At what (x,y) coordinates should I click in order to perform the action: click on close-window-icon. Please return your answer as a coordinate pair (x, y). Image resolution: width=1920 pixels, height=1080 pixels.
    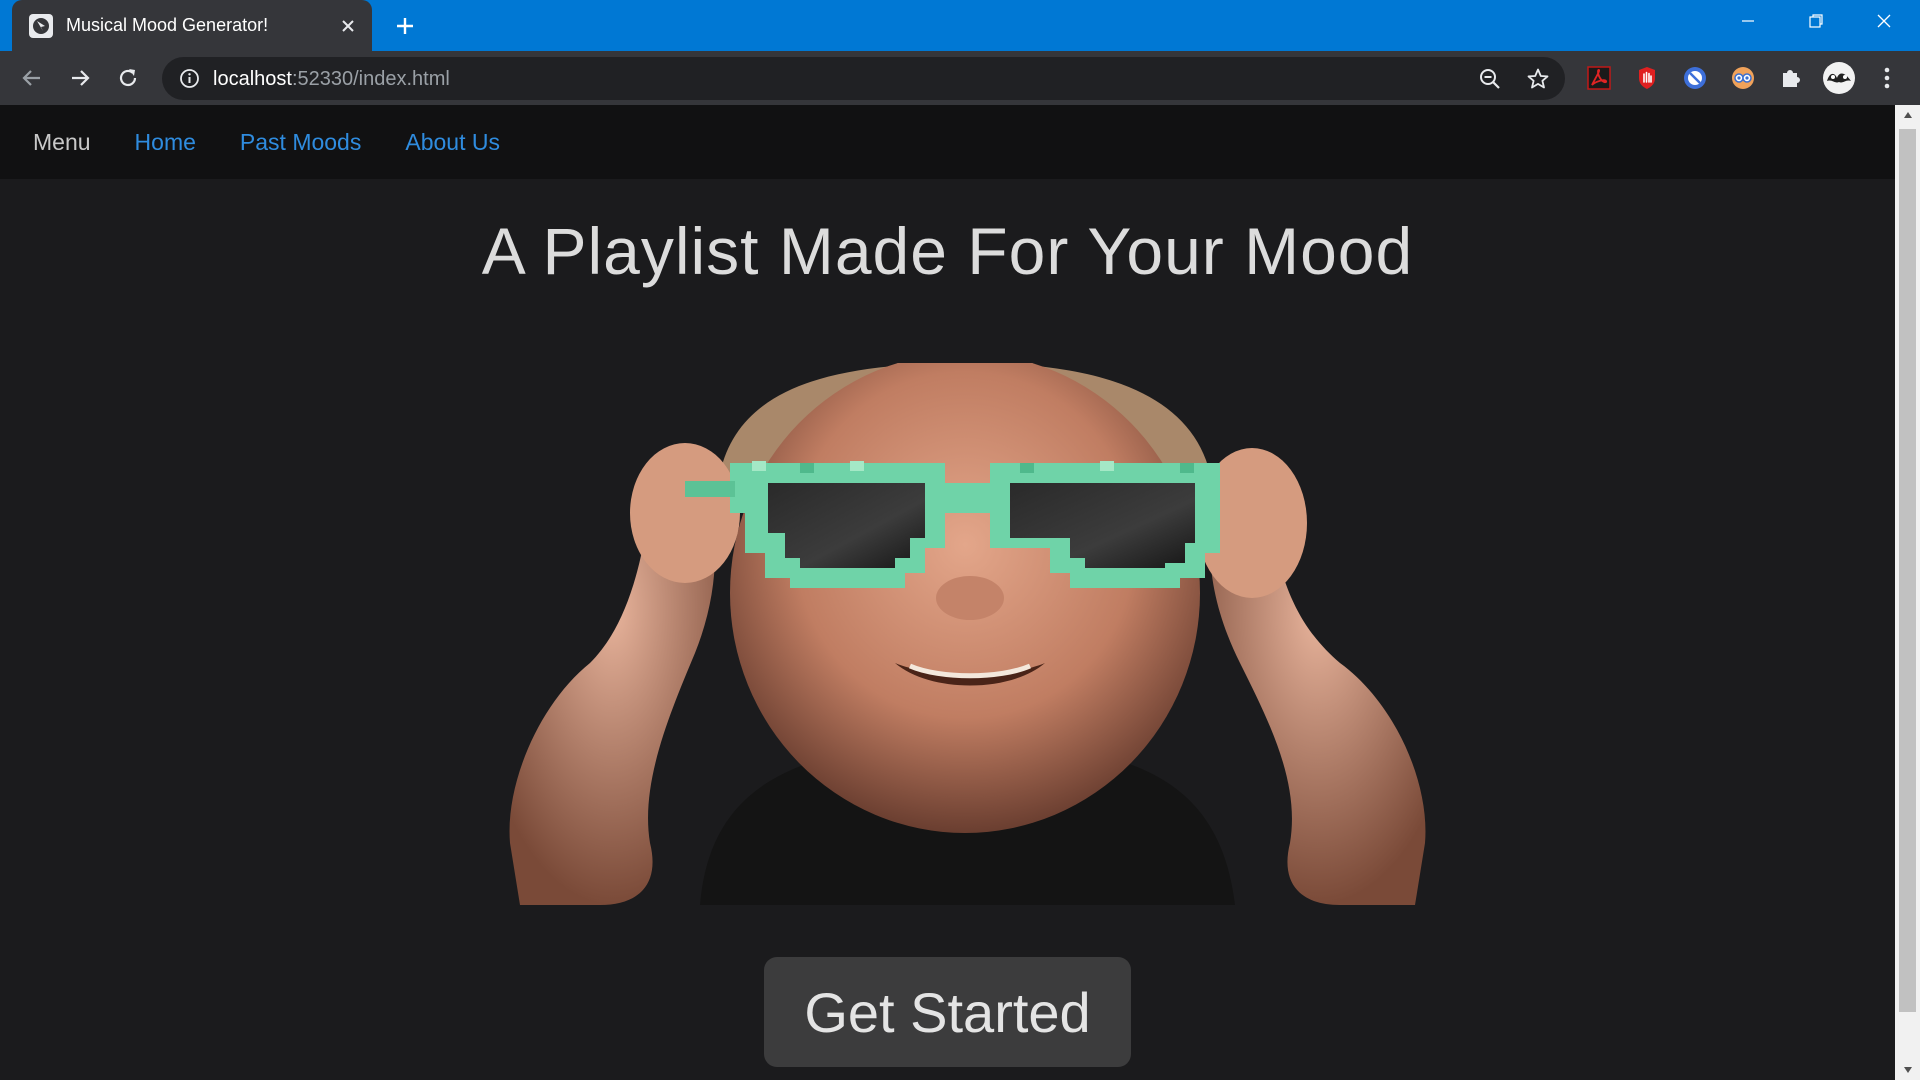
    Looking at the image, I should click on (1884, 21).